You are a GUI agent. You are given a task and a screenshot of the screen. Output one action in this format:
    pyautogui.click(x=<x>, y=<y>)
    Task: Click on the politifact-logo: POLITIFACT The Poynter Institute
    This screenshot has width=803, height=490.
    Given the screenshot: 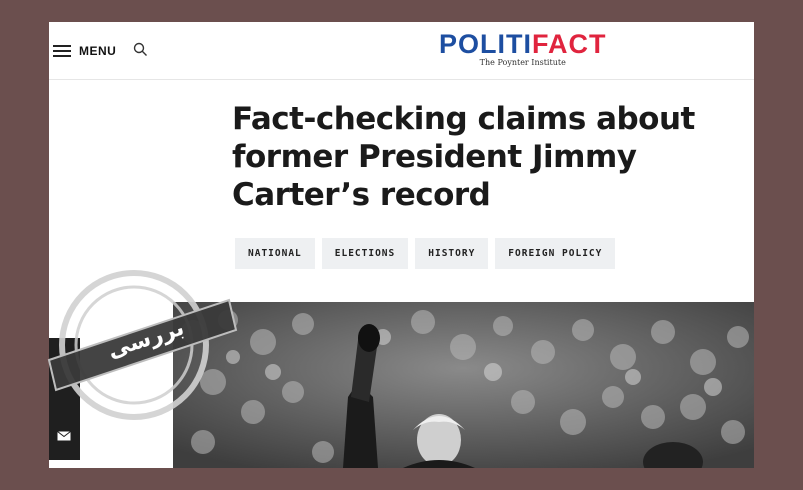 What is the action you would take?
    pyautogui.click(x=523, y=48)
    